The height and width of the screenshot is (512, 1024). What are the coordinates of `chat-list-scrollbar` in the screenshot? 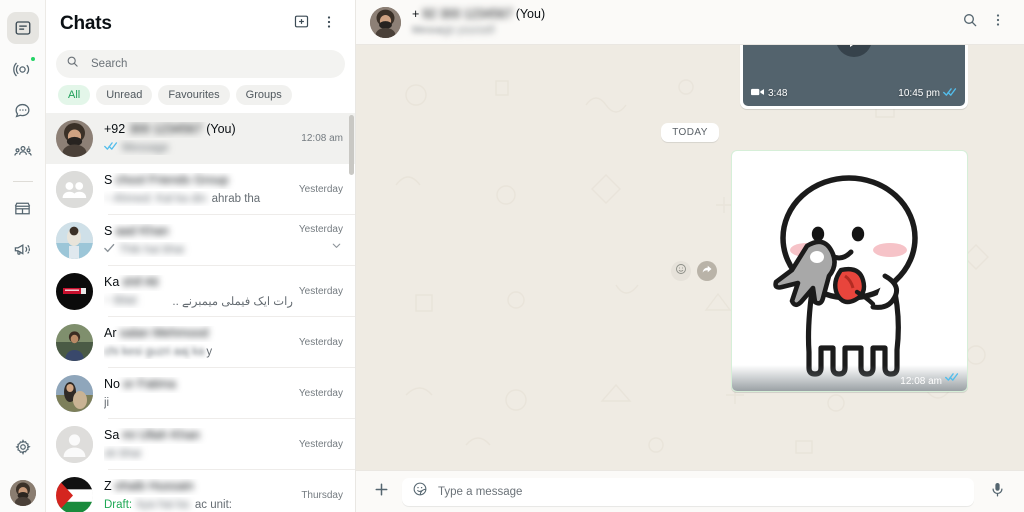 It's located at (351, 145).